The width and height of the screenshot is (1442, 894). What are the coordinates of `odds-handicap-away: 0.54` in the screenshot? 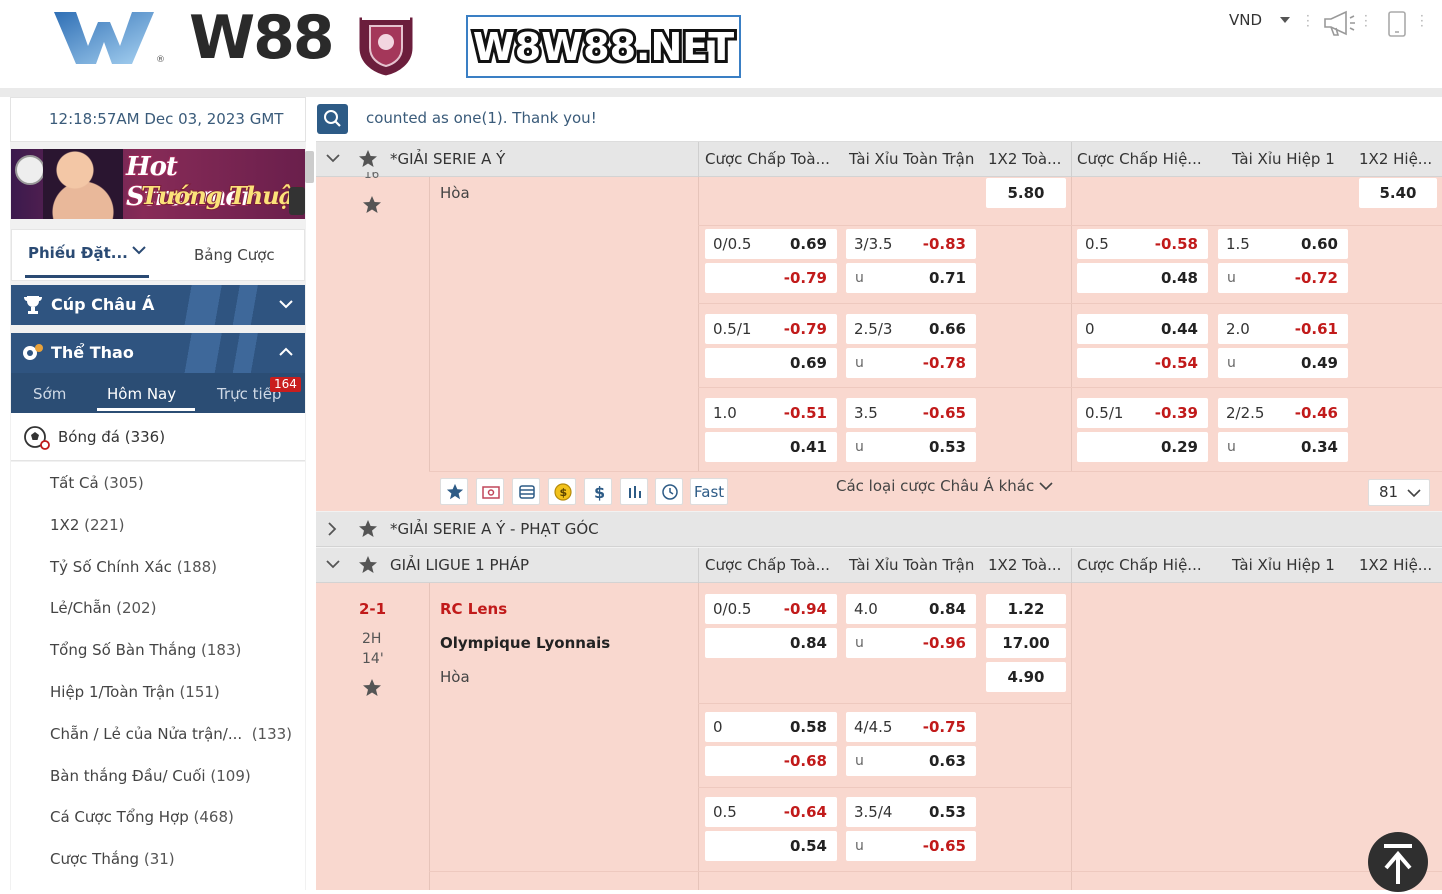 It's located at (771, 846).